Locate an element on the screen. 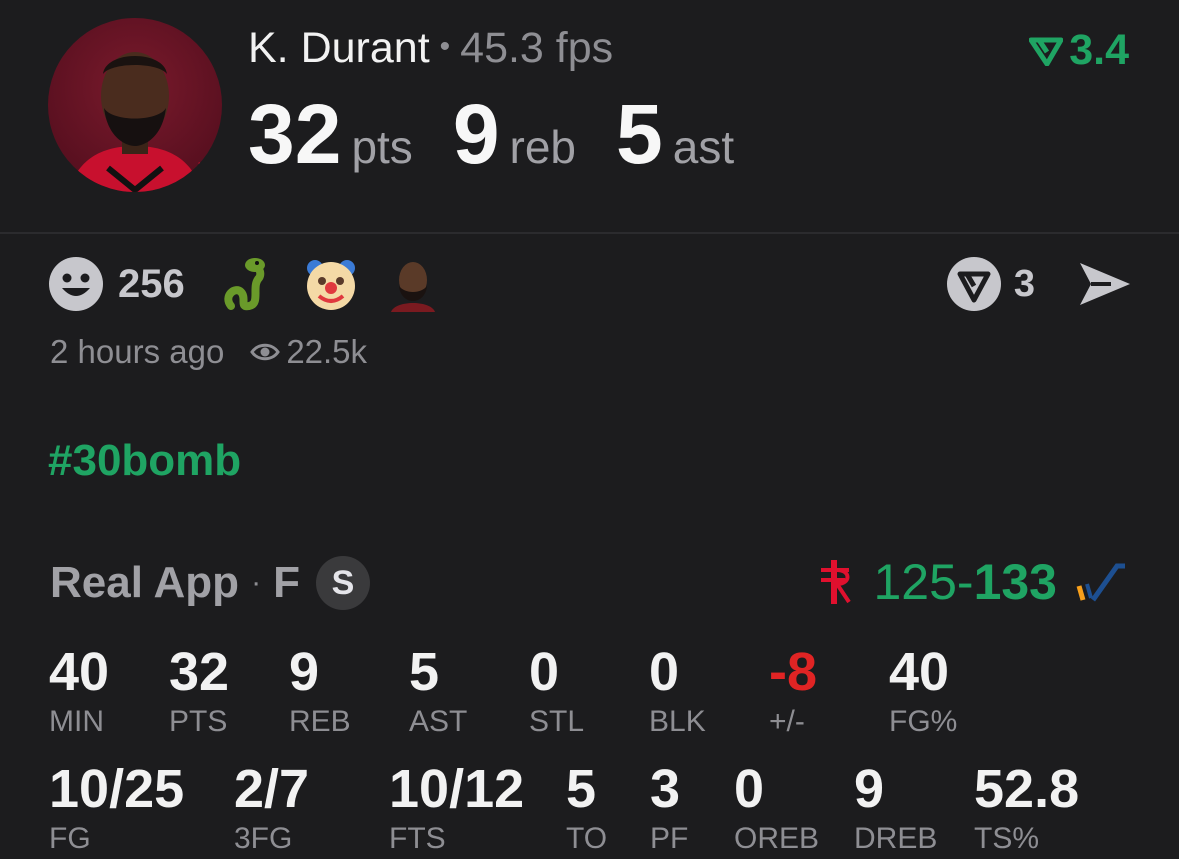 The width and height of the screenshot is (1179, 859). rockets-logo-icon is located at coordinates (836, 582).